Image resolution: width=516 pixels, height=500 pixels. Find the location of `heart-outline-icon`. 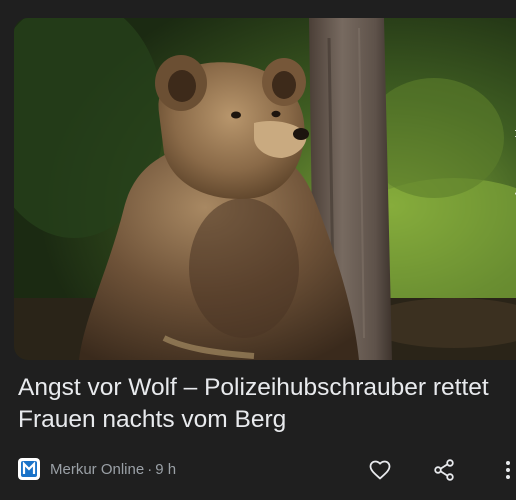

heart-outline-icon is located at coordinates (380, 470).